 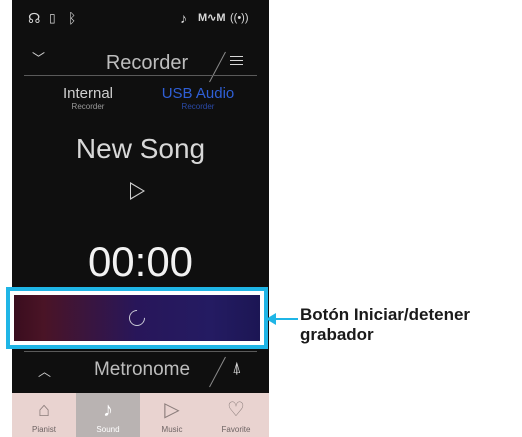 I want to click on metronome-title: Metronome, so click(x=142, y=369).